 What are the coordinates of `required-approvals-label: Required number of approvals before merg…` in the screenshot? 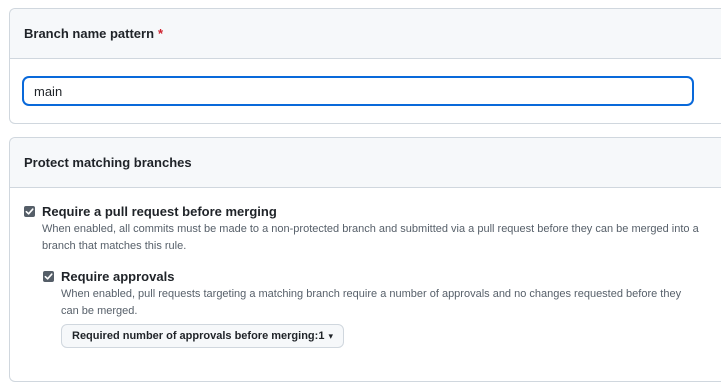 It's located at (195, 336).